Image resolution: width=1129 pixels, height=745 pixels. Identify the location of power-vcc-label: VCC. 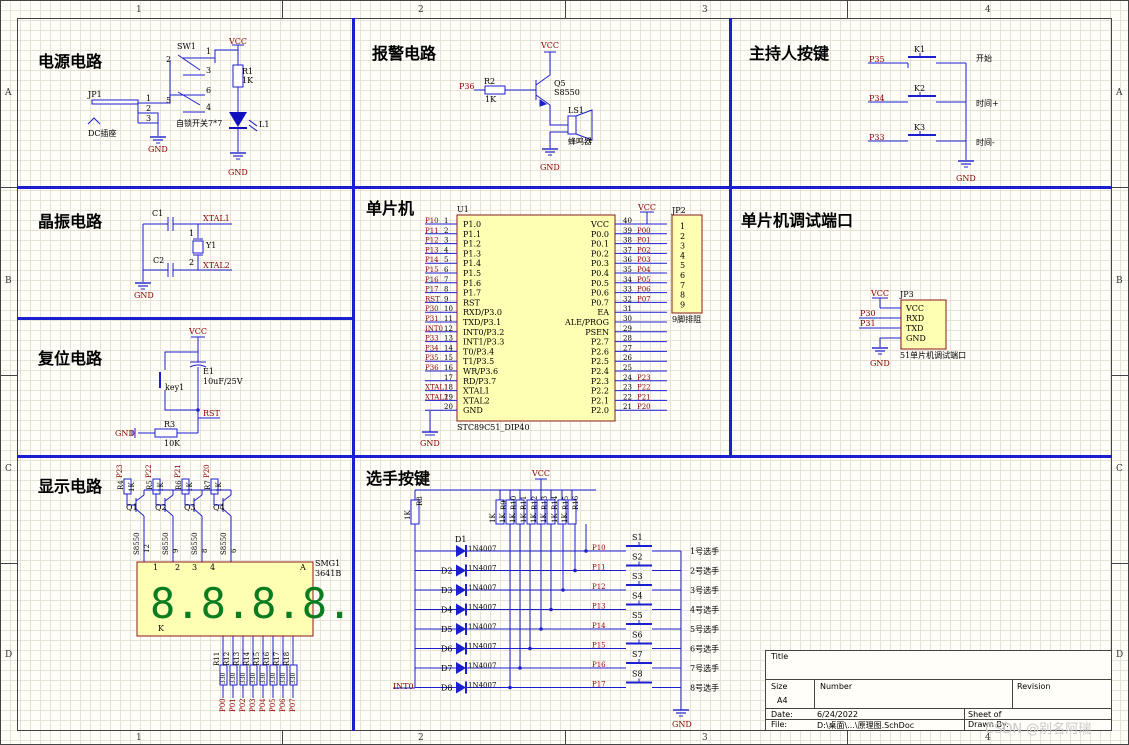
(237, 41).